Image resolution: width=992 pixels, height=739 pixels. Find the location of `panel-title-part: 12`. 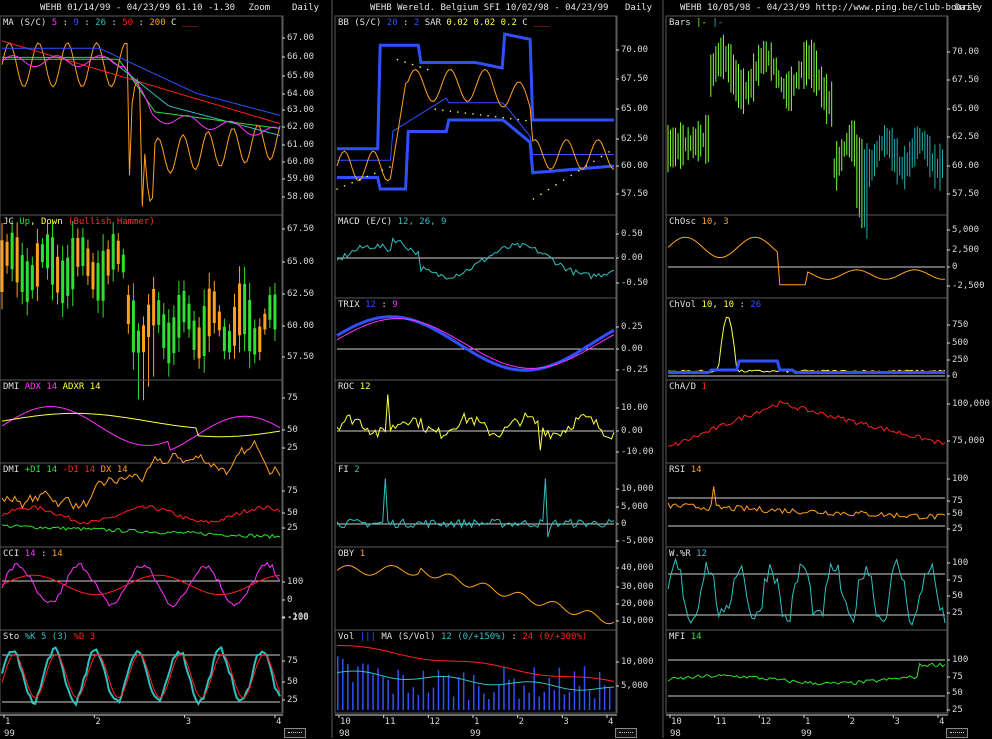

panel-title-part: 12 is located at coordinates (370, 305).